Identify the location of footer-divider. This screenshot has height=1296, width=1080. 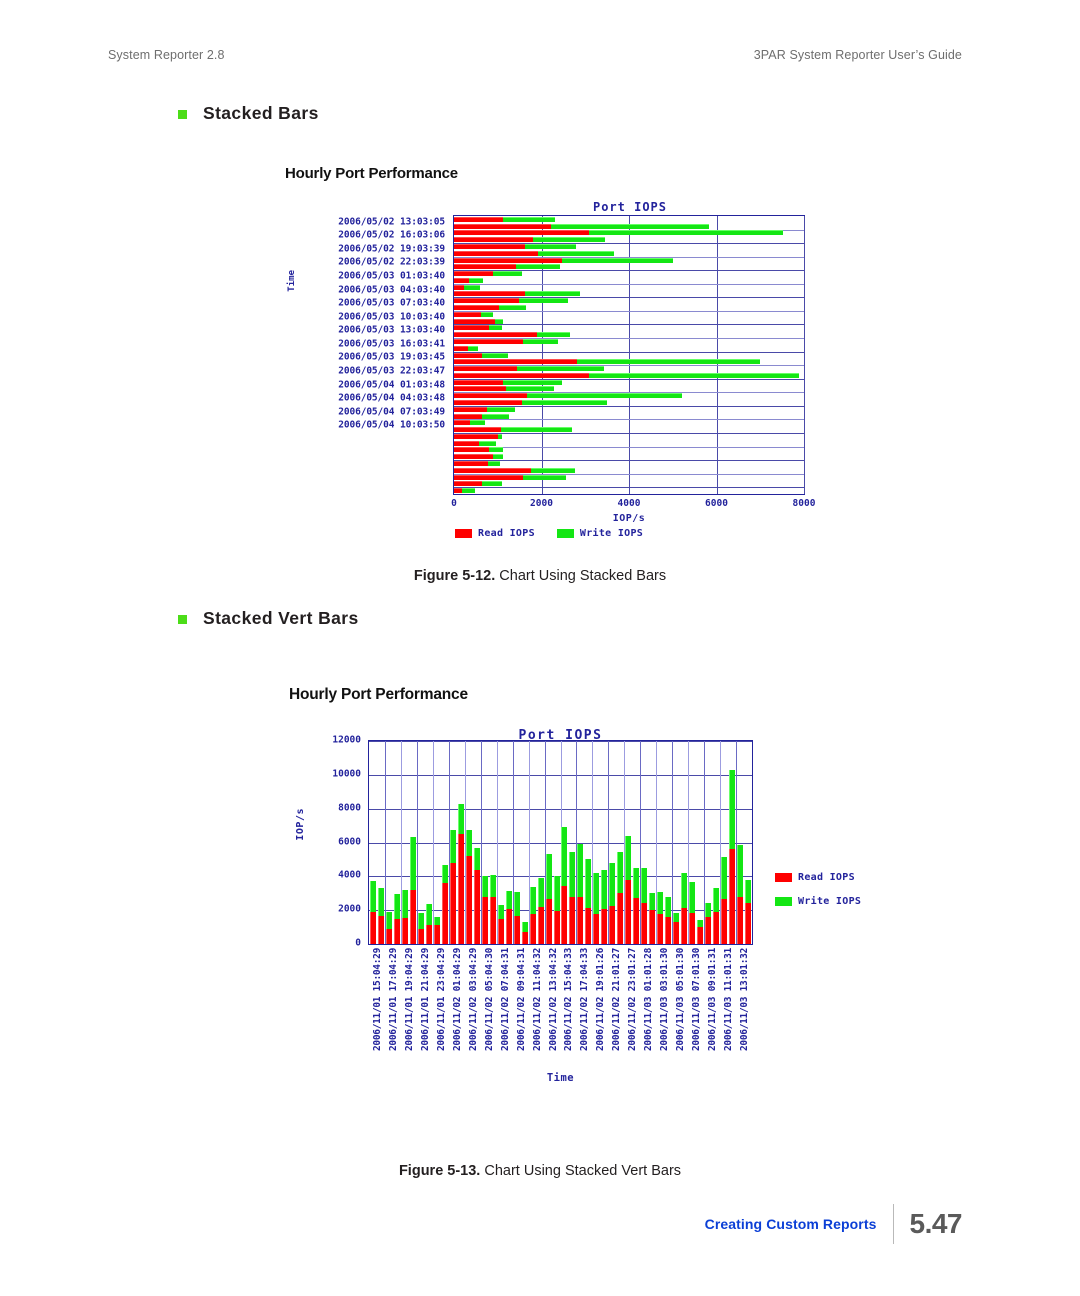
(893, 1224).